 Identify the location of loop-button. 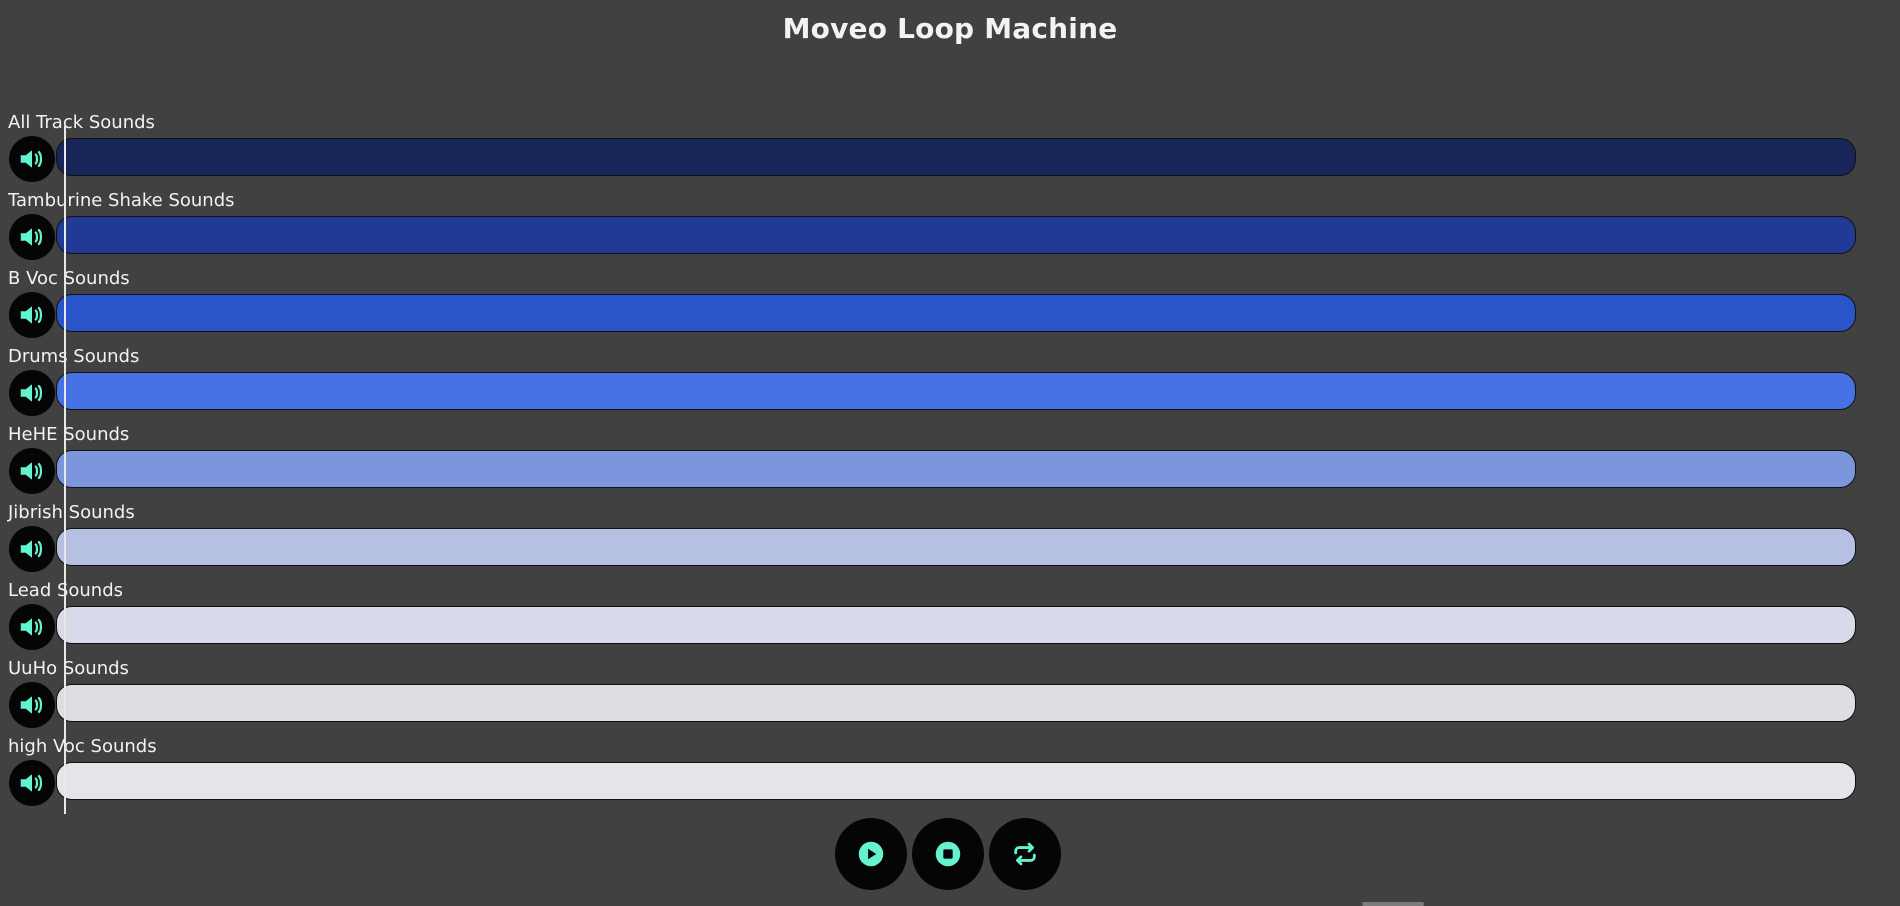
(1025, 854).